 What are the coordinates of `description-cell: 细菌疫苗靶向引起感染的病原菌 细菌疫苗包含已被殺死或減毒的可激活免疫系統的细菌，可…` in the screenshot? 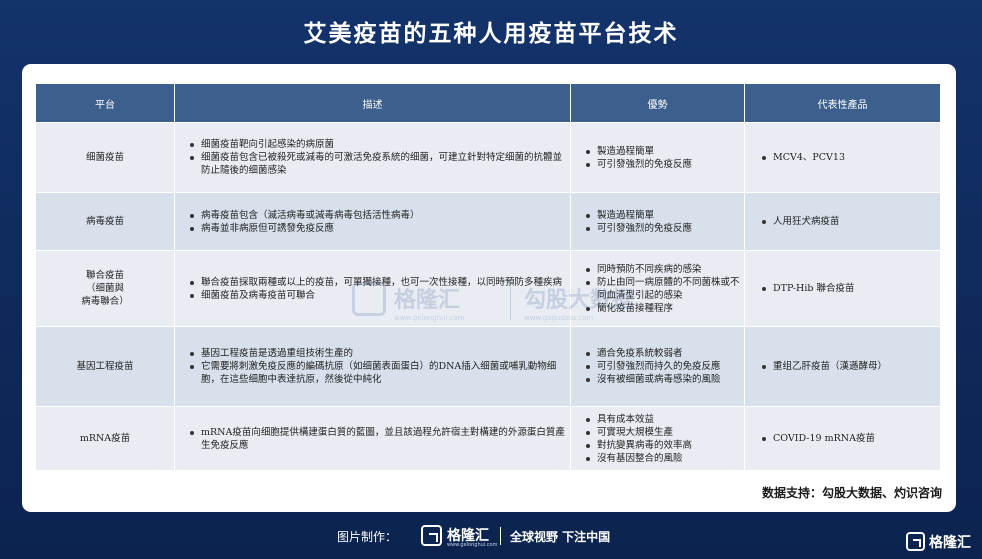 It's located at (373, 157).